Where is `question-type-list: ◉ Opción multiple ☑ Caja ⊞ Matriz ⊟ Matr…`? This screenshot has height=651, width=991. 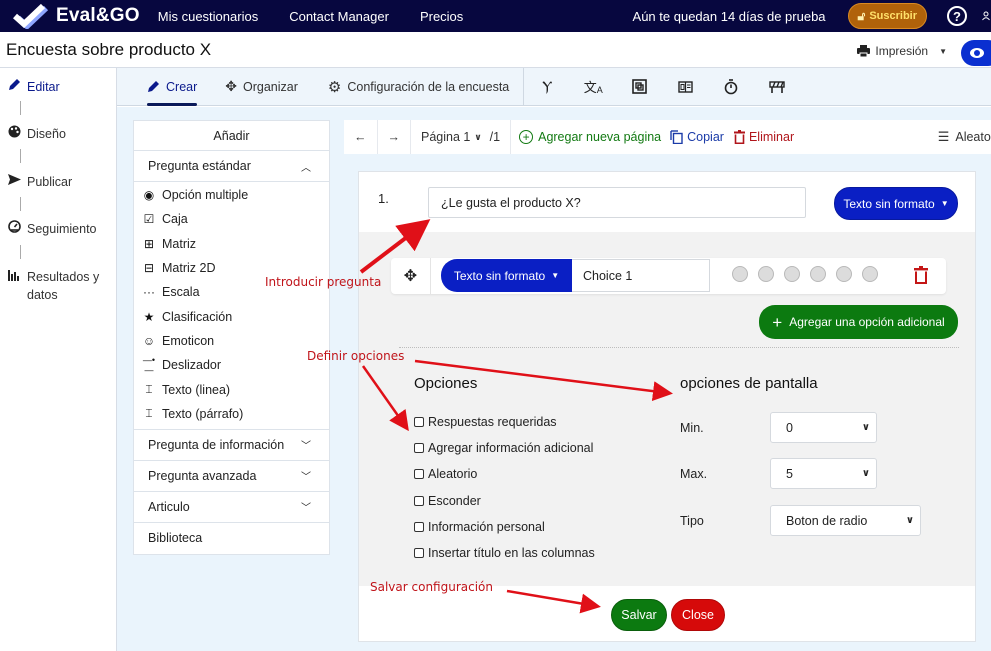 question-type-list: ◉ Opción multiple ☑ Caja ⊞ Matriz ⊟ Matr… is located at coordinates (231, 306).